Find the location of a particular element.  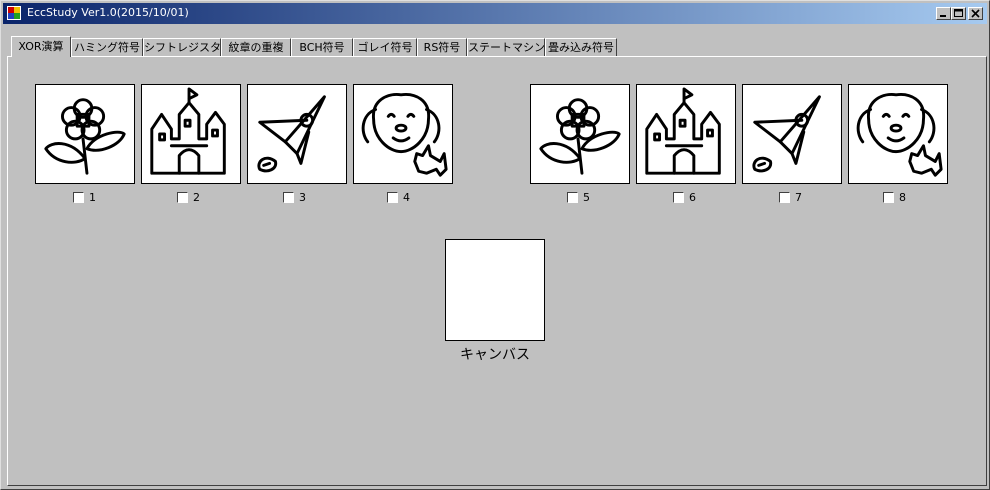

close-icon is located at coordinates (975, 13).